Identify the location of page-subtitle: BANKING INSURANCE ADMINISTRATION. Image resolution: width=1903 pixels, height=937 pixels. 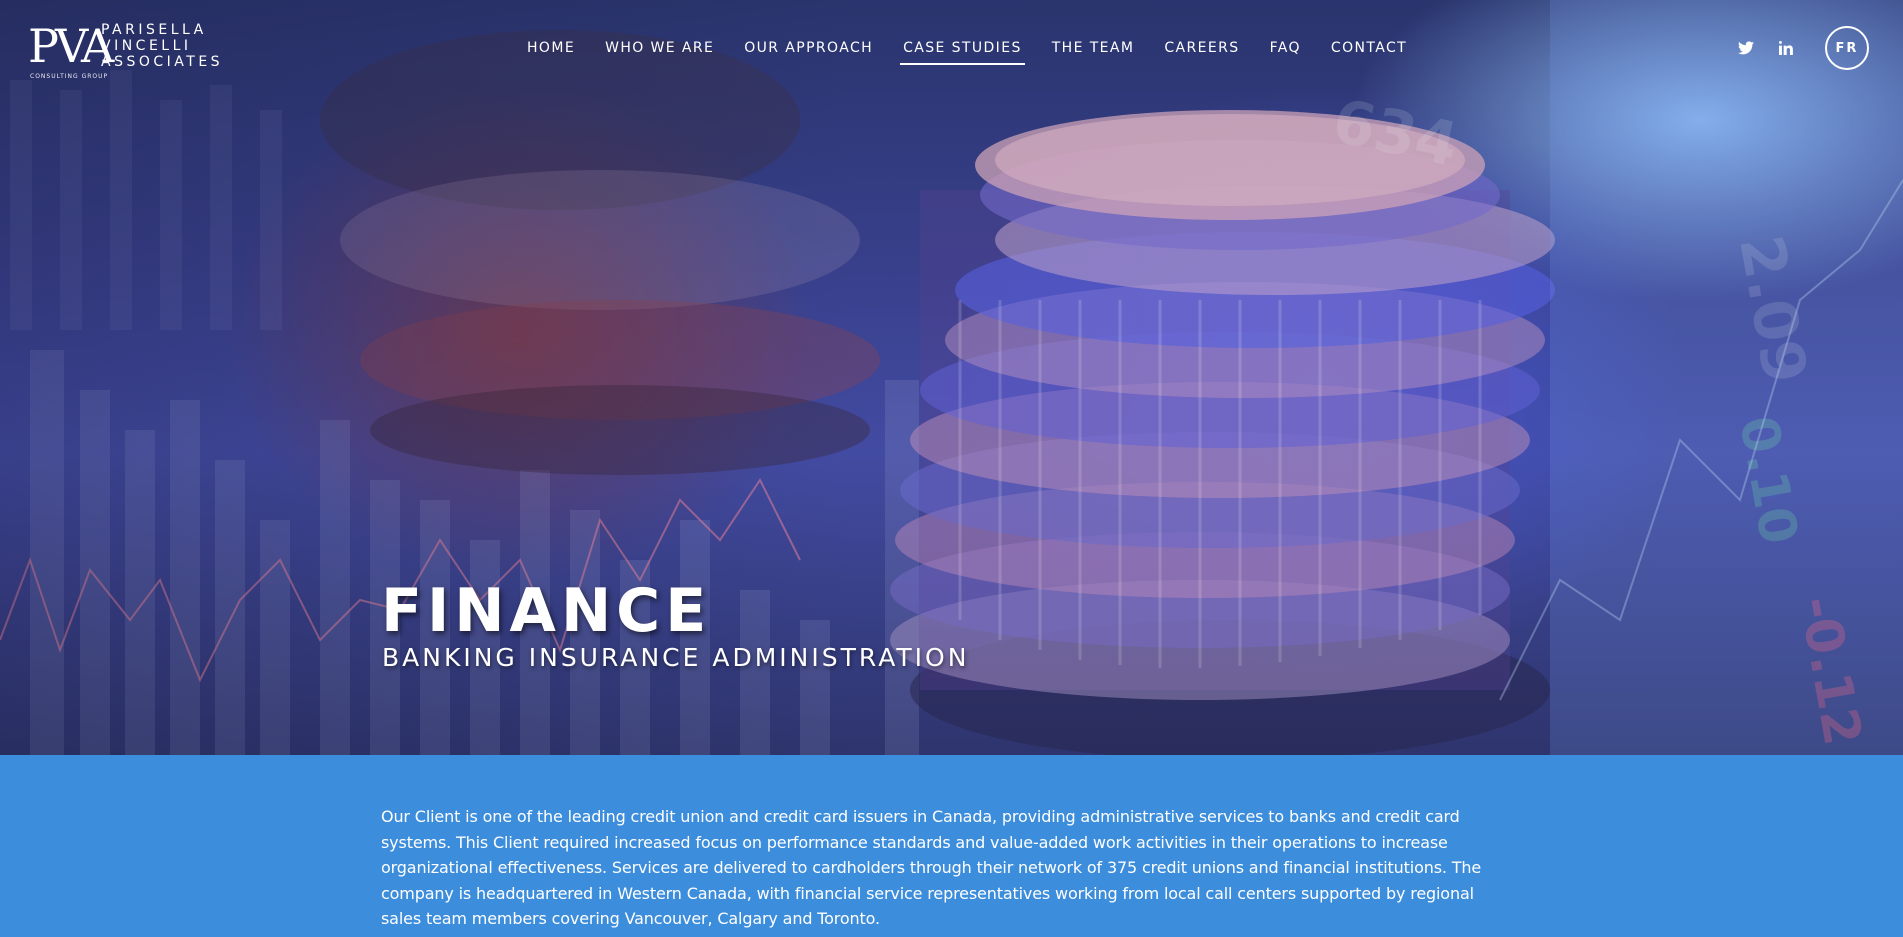
(676, 657).